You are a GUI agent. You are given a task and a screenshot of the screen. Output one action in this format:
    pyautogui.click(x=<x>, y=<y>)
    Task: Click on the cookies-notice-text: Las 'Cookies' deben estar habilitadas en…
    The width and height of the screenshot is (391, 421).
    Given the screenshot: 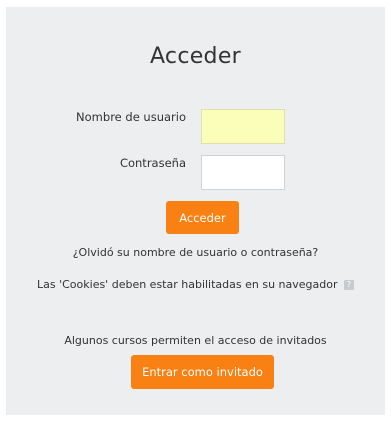 What is the action you would take?
    pyautogui.click(x=187, y=284)
    